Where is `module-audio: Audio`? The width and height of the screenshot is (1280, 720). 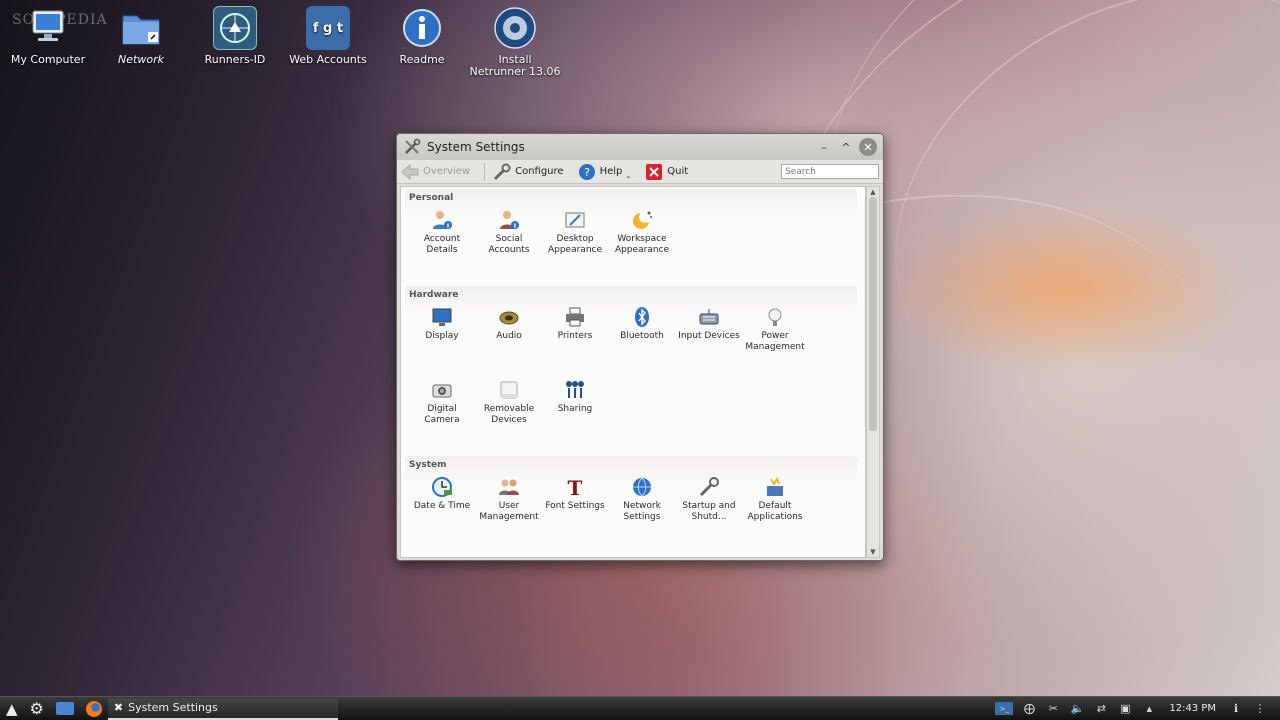
module-audio: Audio is located at coordinates (509, 324).